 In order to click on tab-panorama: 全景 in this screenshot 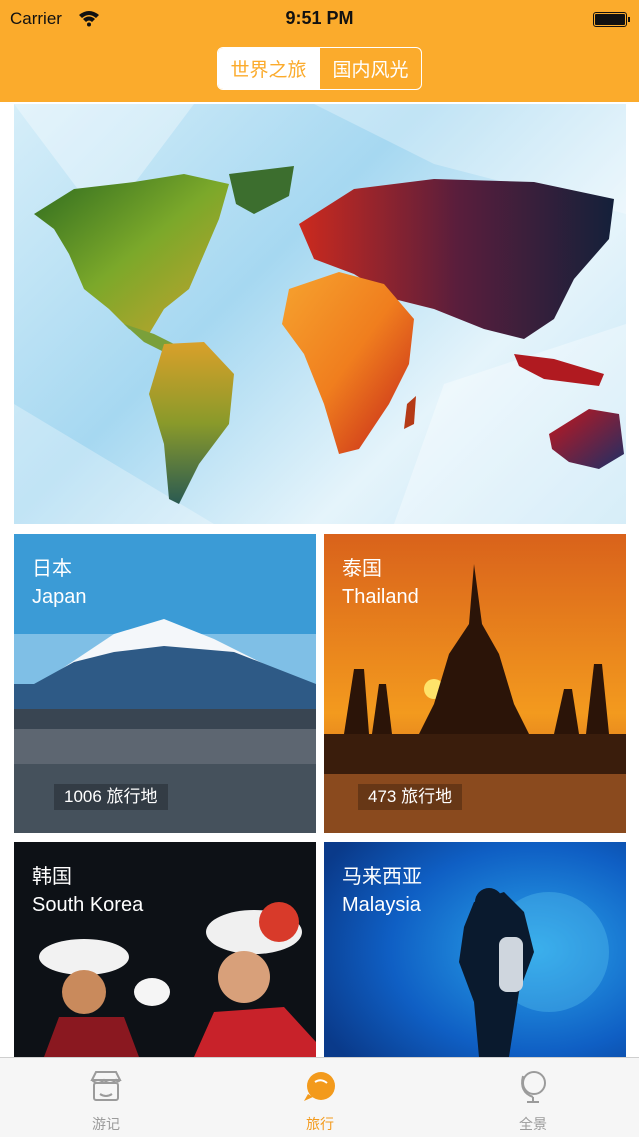, I will do `click(533, 1097)`.